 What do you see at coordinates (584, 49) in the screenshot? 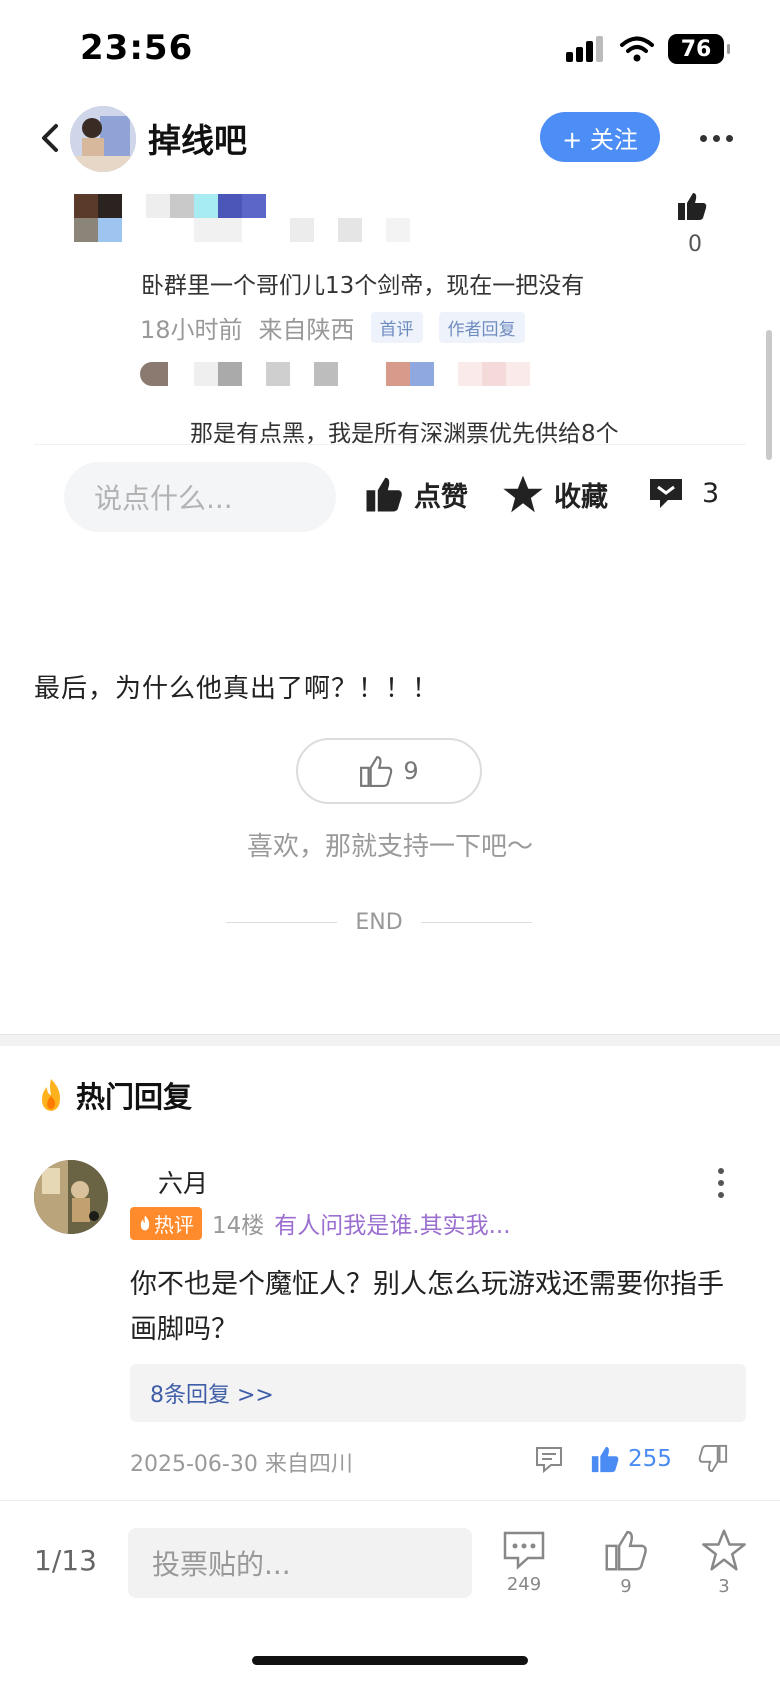
I see `signal-icon` at bounding box center [584, 49].